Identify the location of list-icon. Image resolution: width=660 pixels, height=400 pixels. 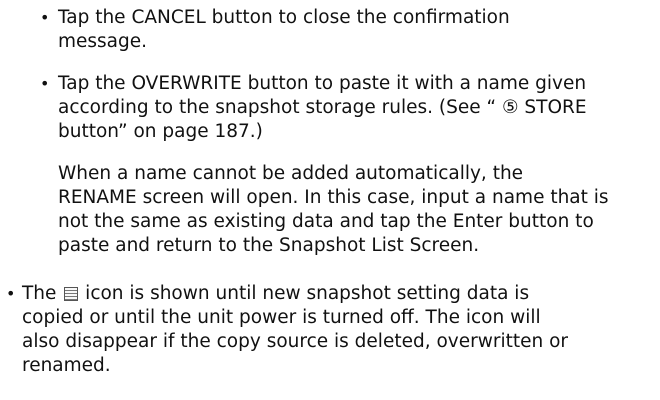
(71, 294).